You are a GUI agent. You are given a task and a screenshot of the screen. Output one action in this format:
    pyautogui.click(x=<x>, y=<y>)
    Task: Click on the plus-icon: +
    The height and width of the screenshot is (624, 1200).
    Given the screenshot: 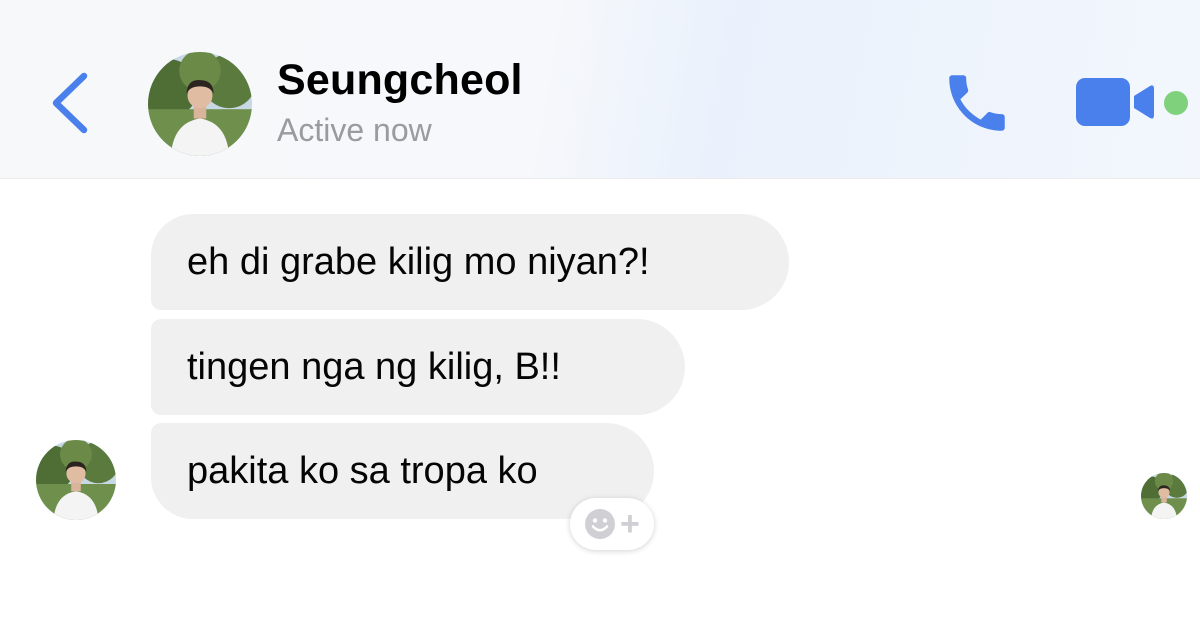 What is the action you would take?
    pyautogui.click(x=630, y=524)
    